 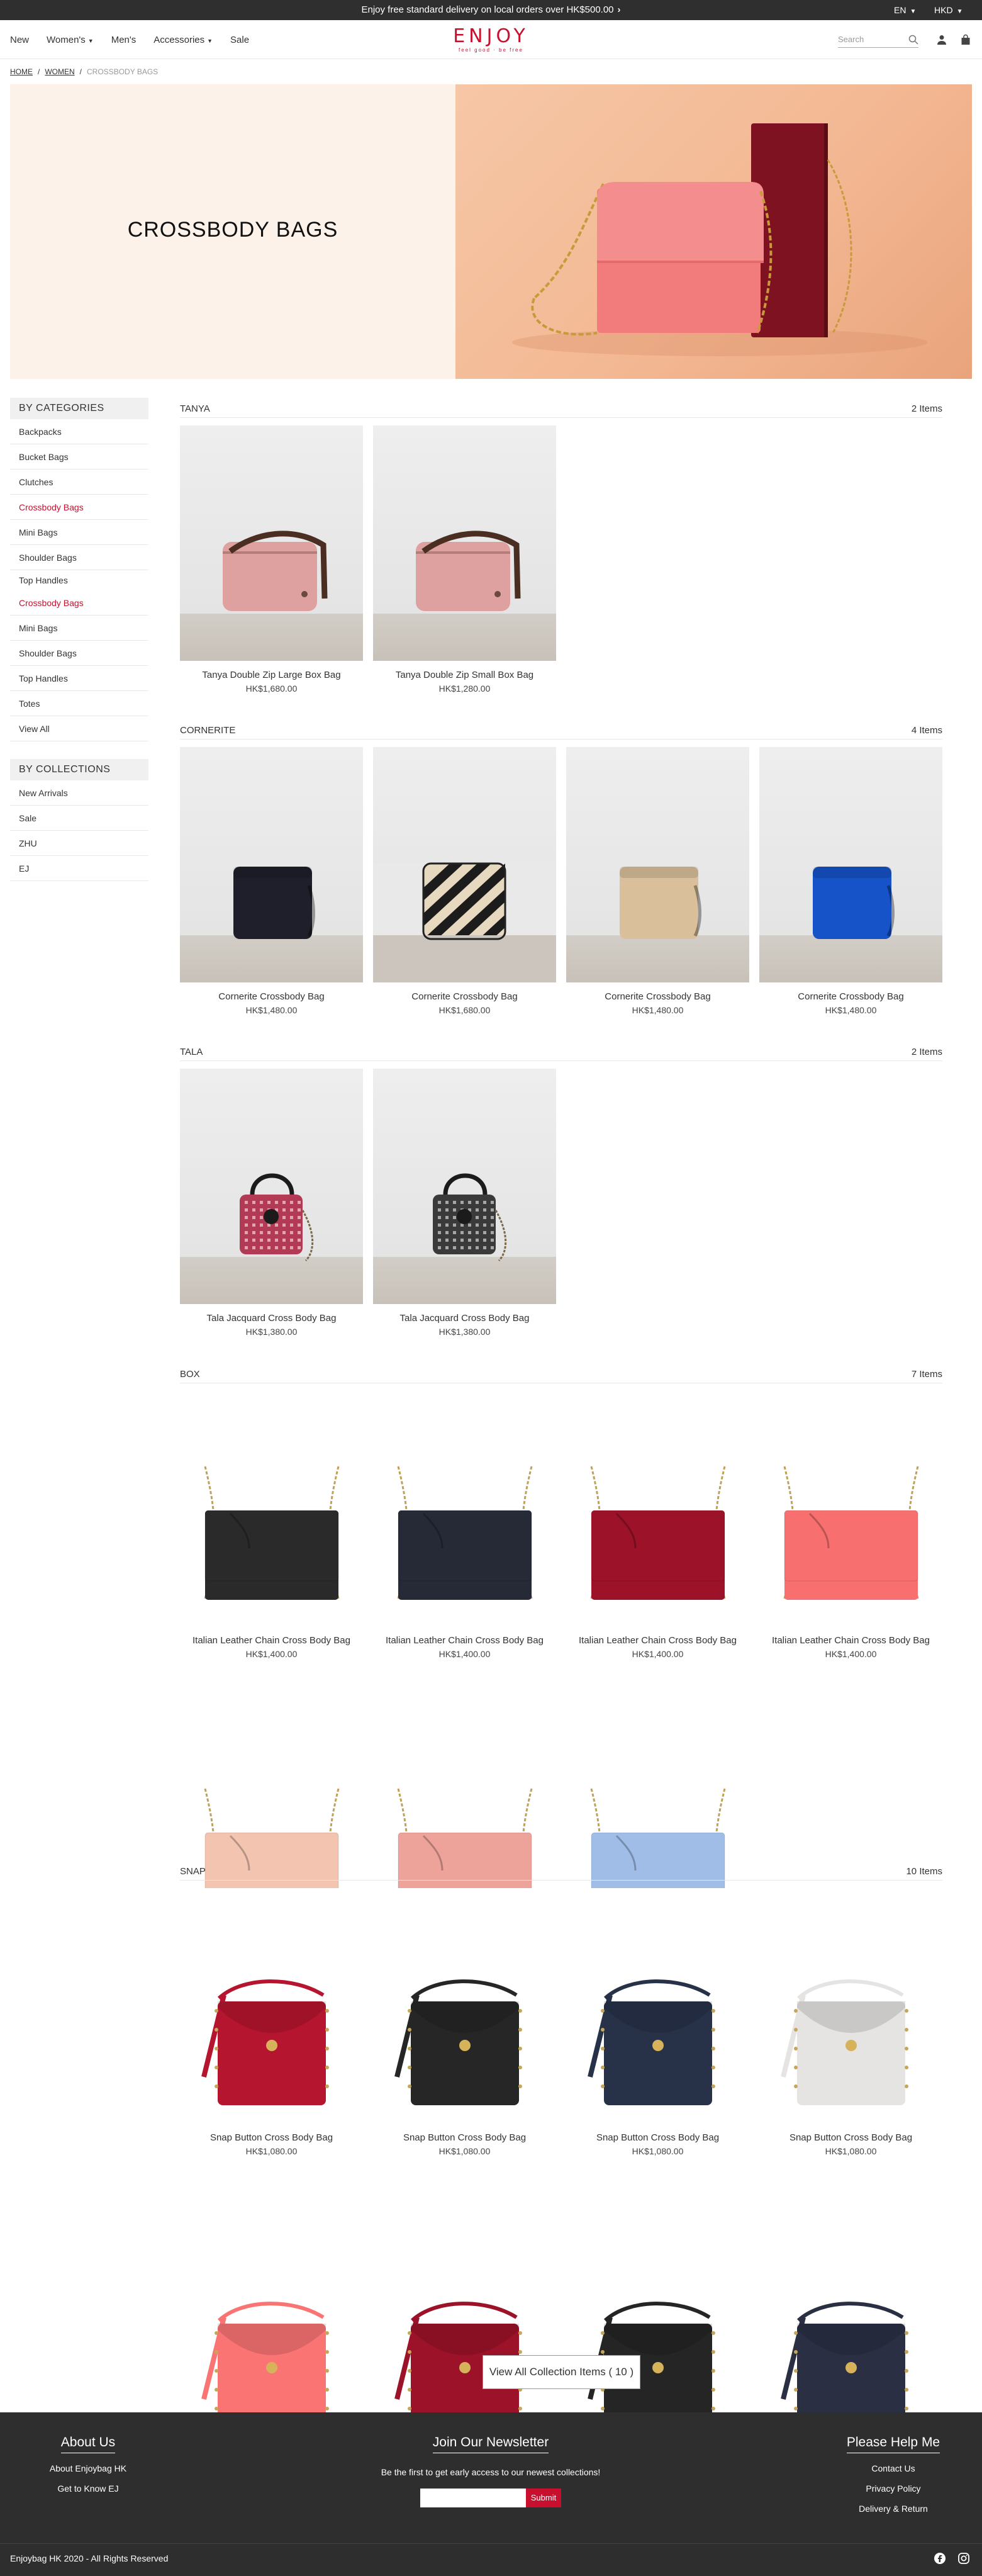 I want to click on search-icon, so click(x=913, y=40).